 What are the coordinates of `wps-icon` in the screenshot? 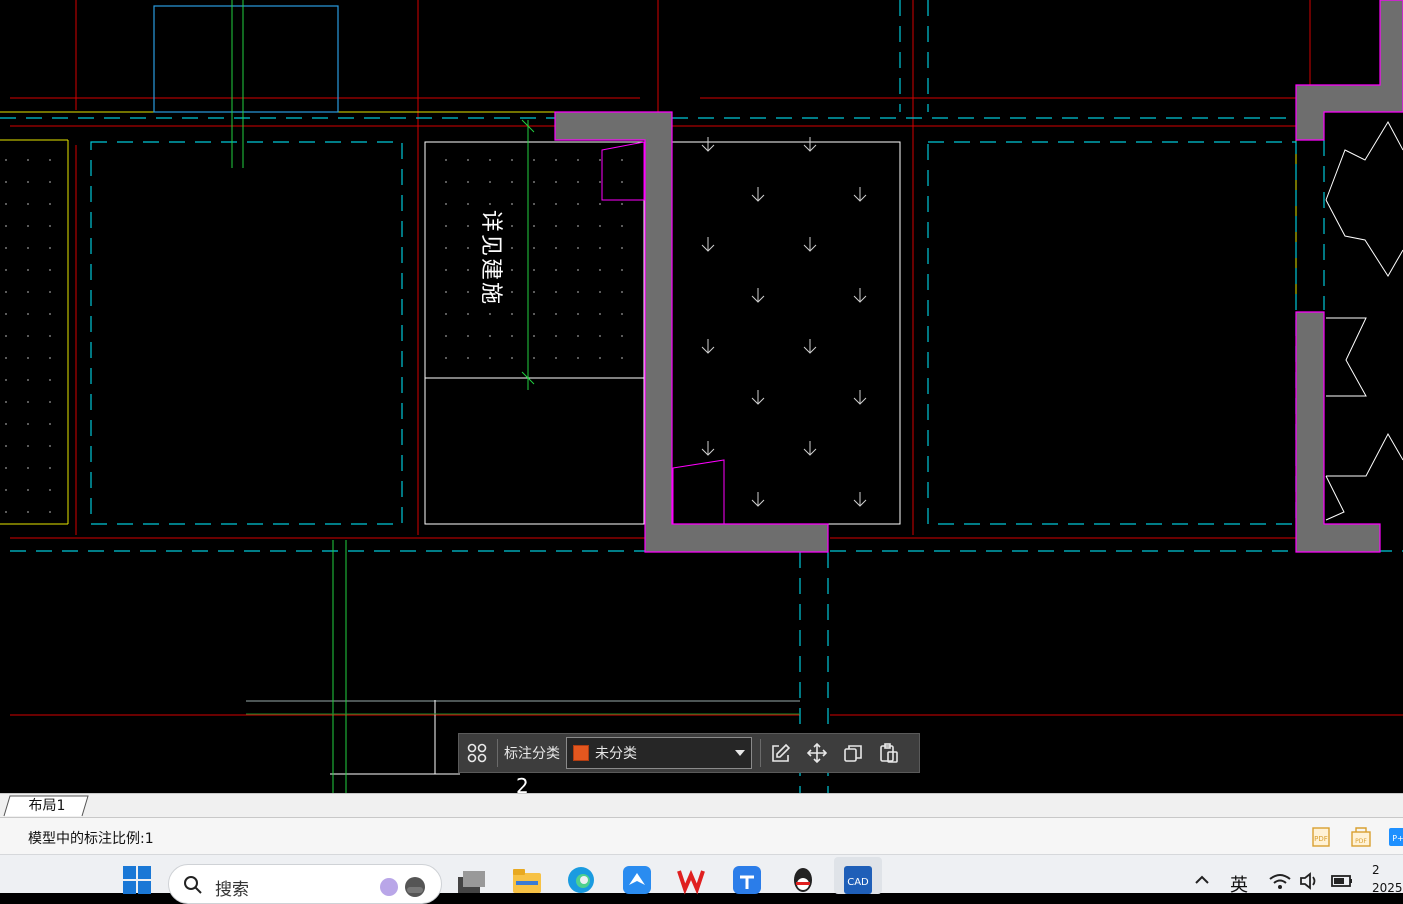 It's located at (691, 880).